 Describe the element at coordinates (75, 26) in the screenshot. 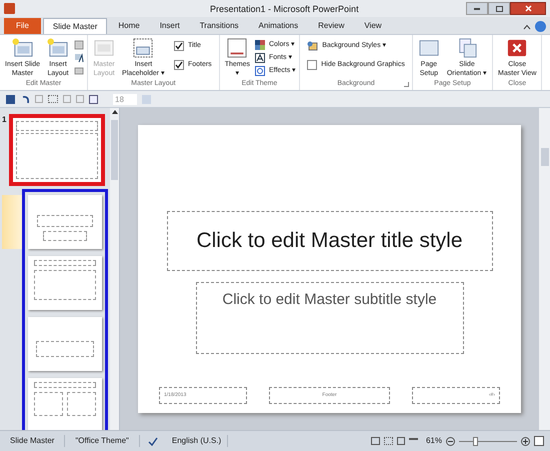

I see `ribbon-tab: Slide Master` at that location.